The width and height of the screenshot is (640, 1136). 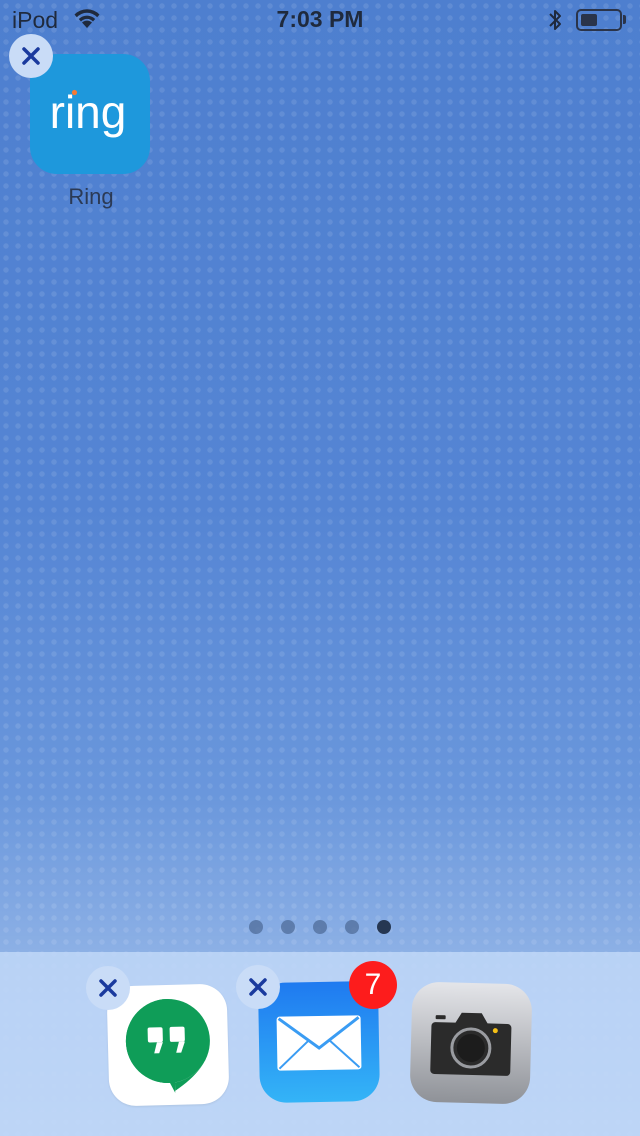 What do you see at coordinates (555, 20) in the screenshot?
I see `bluetooth-icon` at bounding box center [555, 20].